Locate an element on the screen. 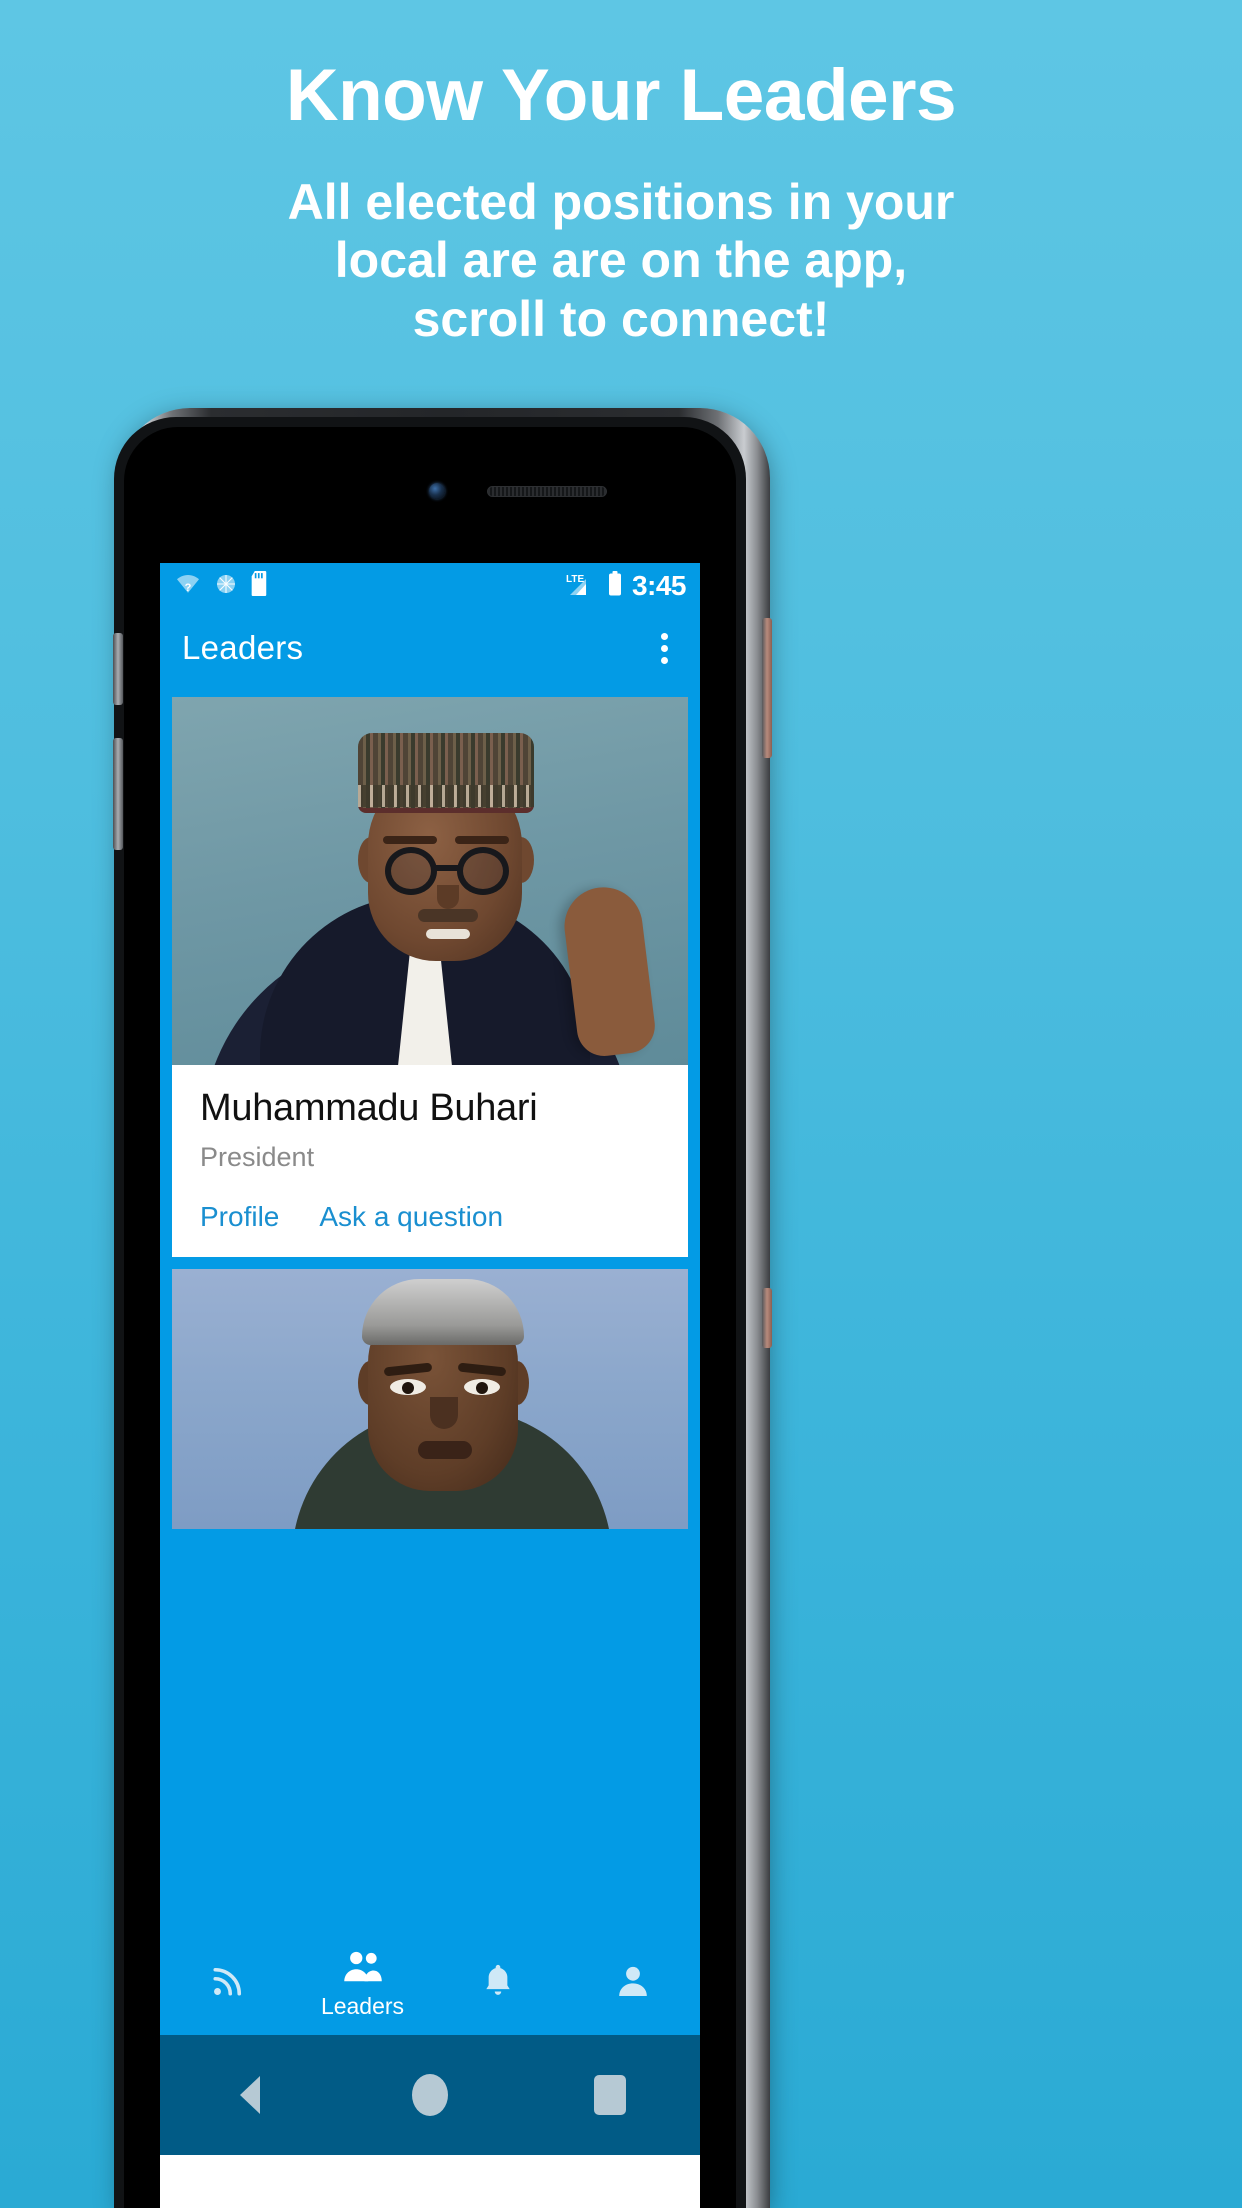 This screenshot has height=2208, width=1242. front-camera-icon is located at coordinates (437, 491).